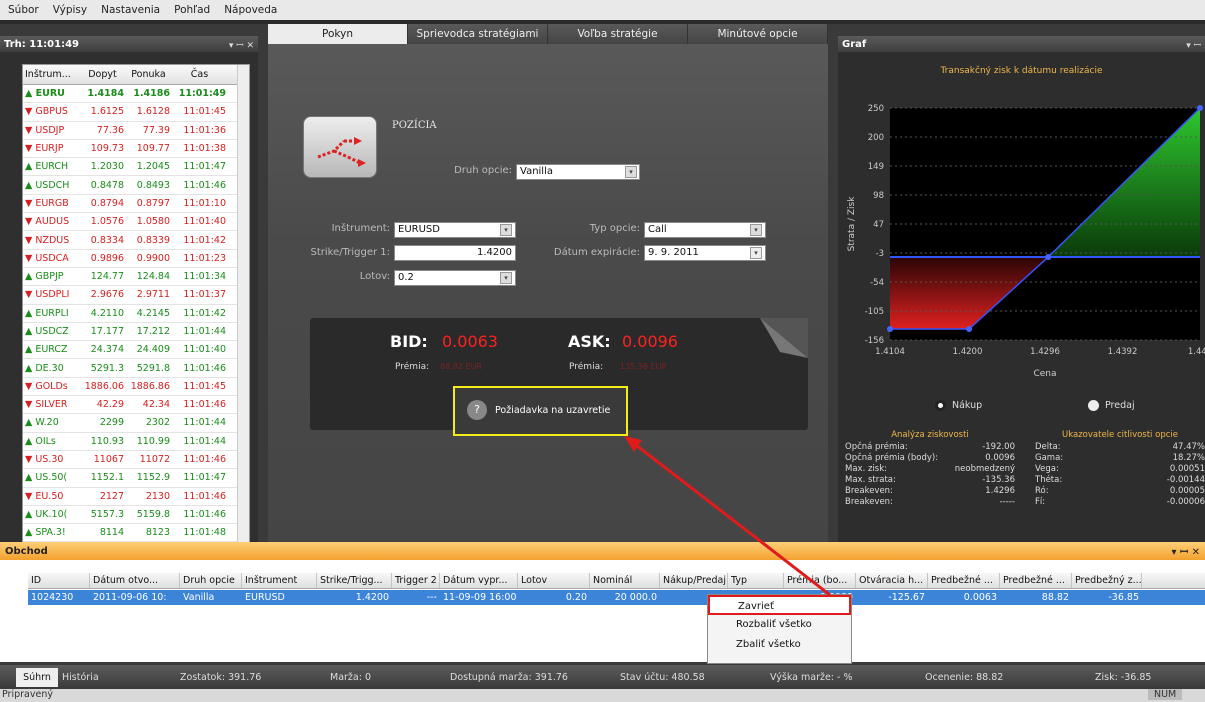 This screenshot has height=702, width=1205. Describe the element at coordinates (37, 677) in the screenshot. I see `tab-summary: Súhrn` at that location.